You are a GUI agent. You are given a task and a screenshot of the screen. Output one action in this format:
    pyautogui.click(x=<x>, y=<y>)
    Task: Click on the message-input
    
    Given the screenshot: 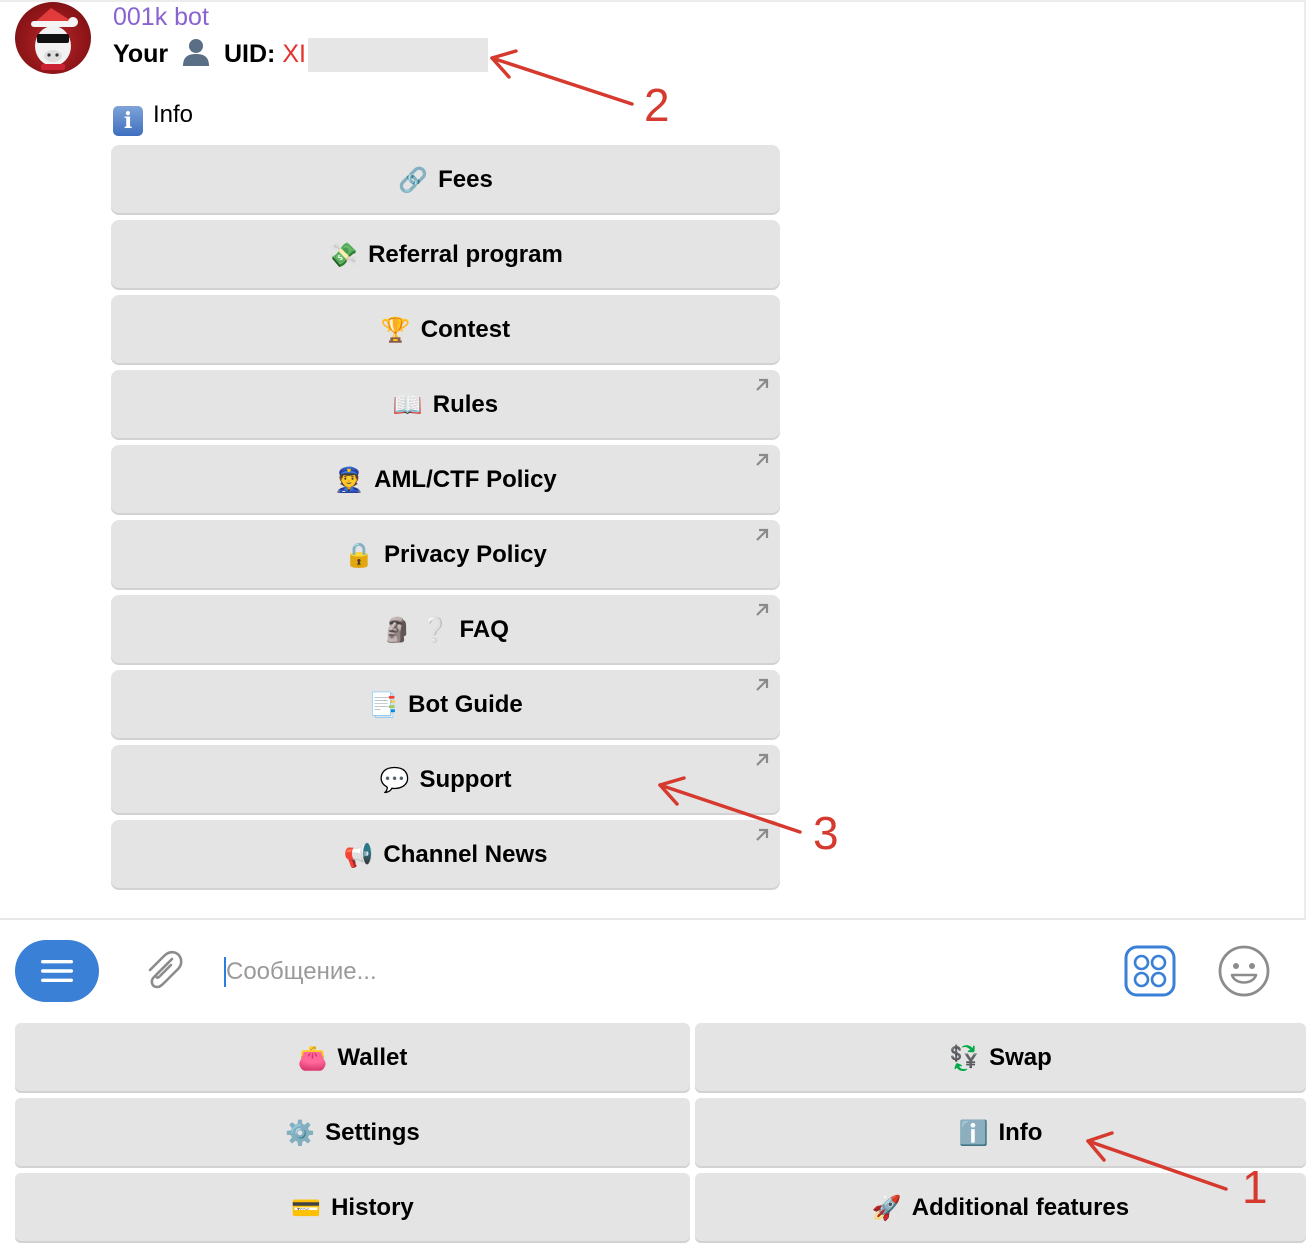 What is the action you would take?
    pyautogui.click(x=656, y=972)
    